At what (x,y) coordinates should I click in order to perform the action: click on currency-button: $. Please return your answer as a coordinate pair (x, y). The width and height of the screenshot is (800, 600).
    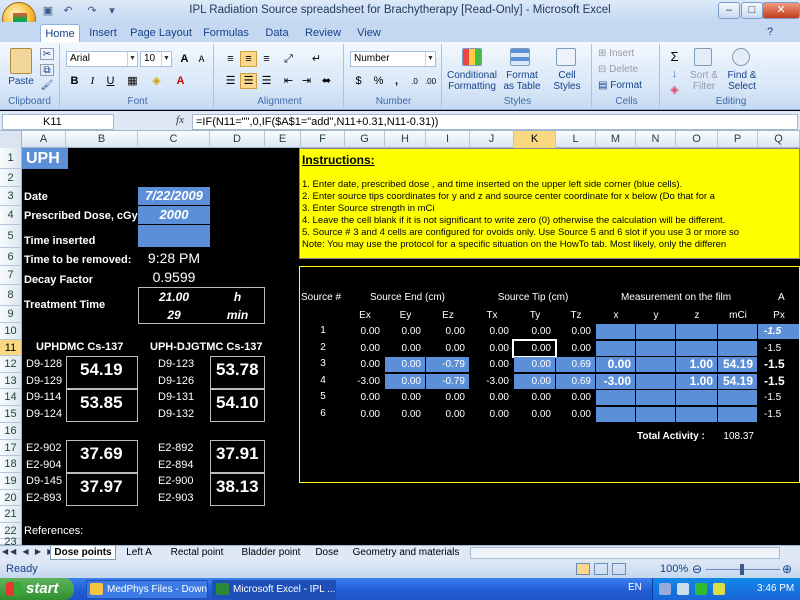
    Looking at the image, I should click on (358, 81).